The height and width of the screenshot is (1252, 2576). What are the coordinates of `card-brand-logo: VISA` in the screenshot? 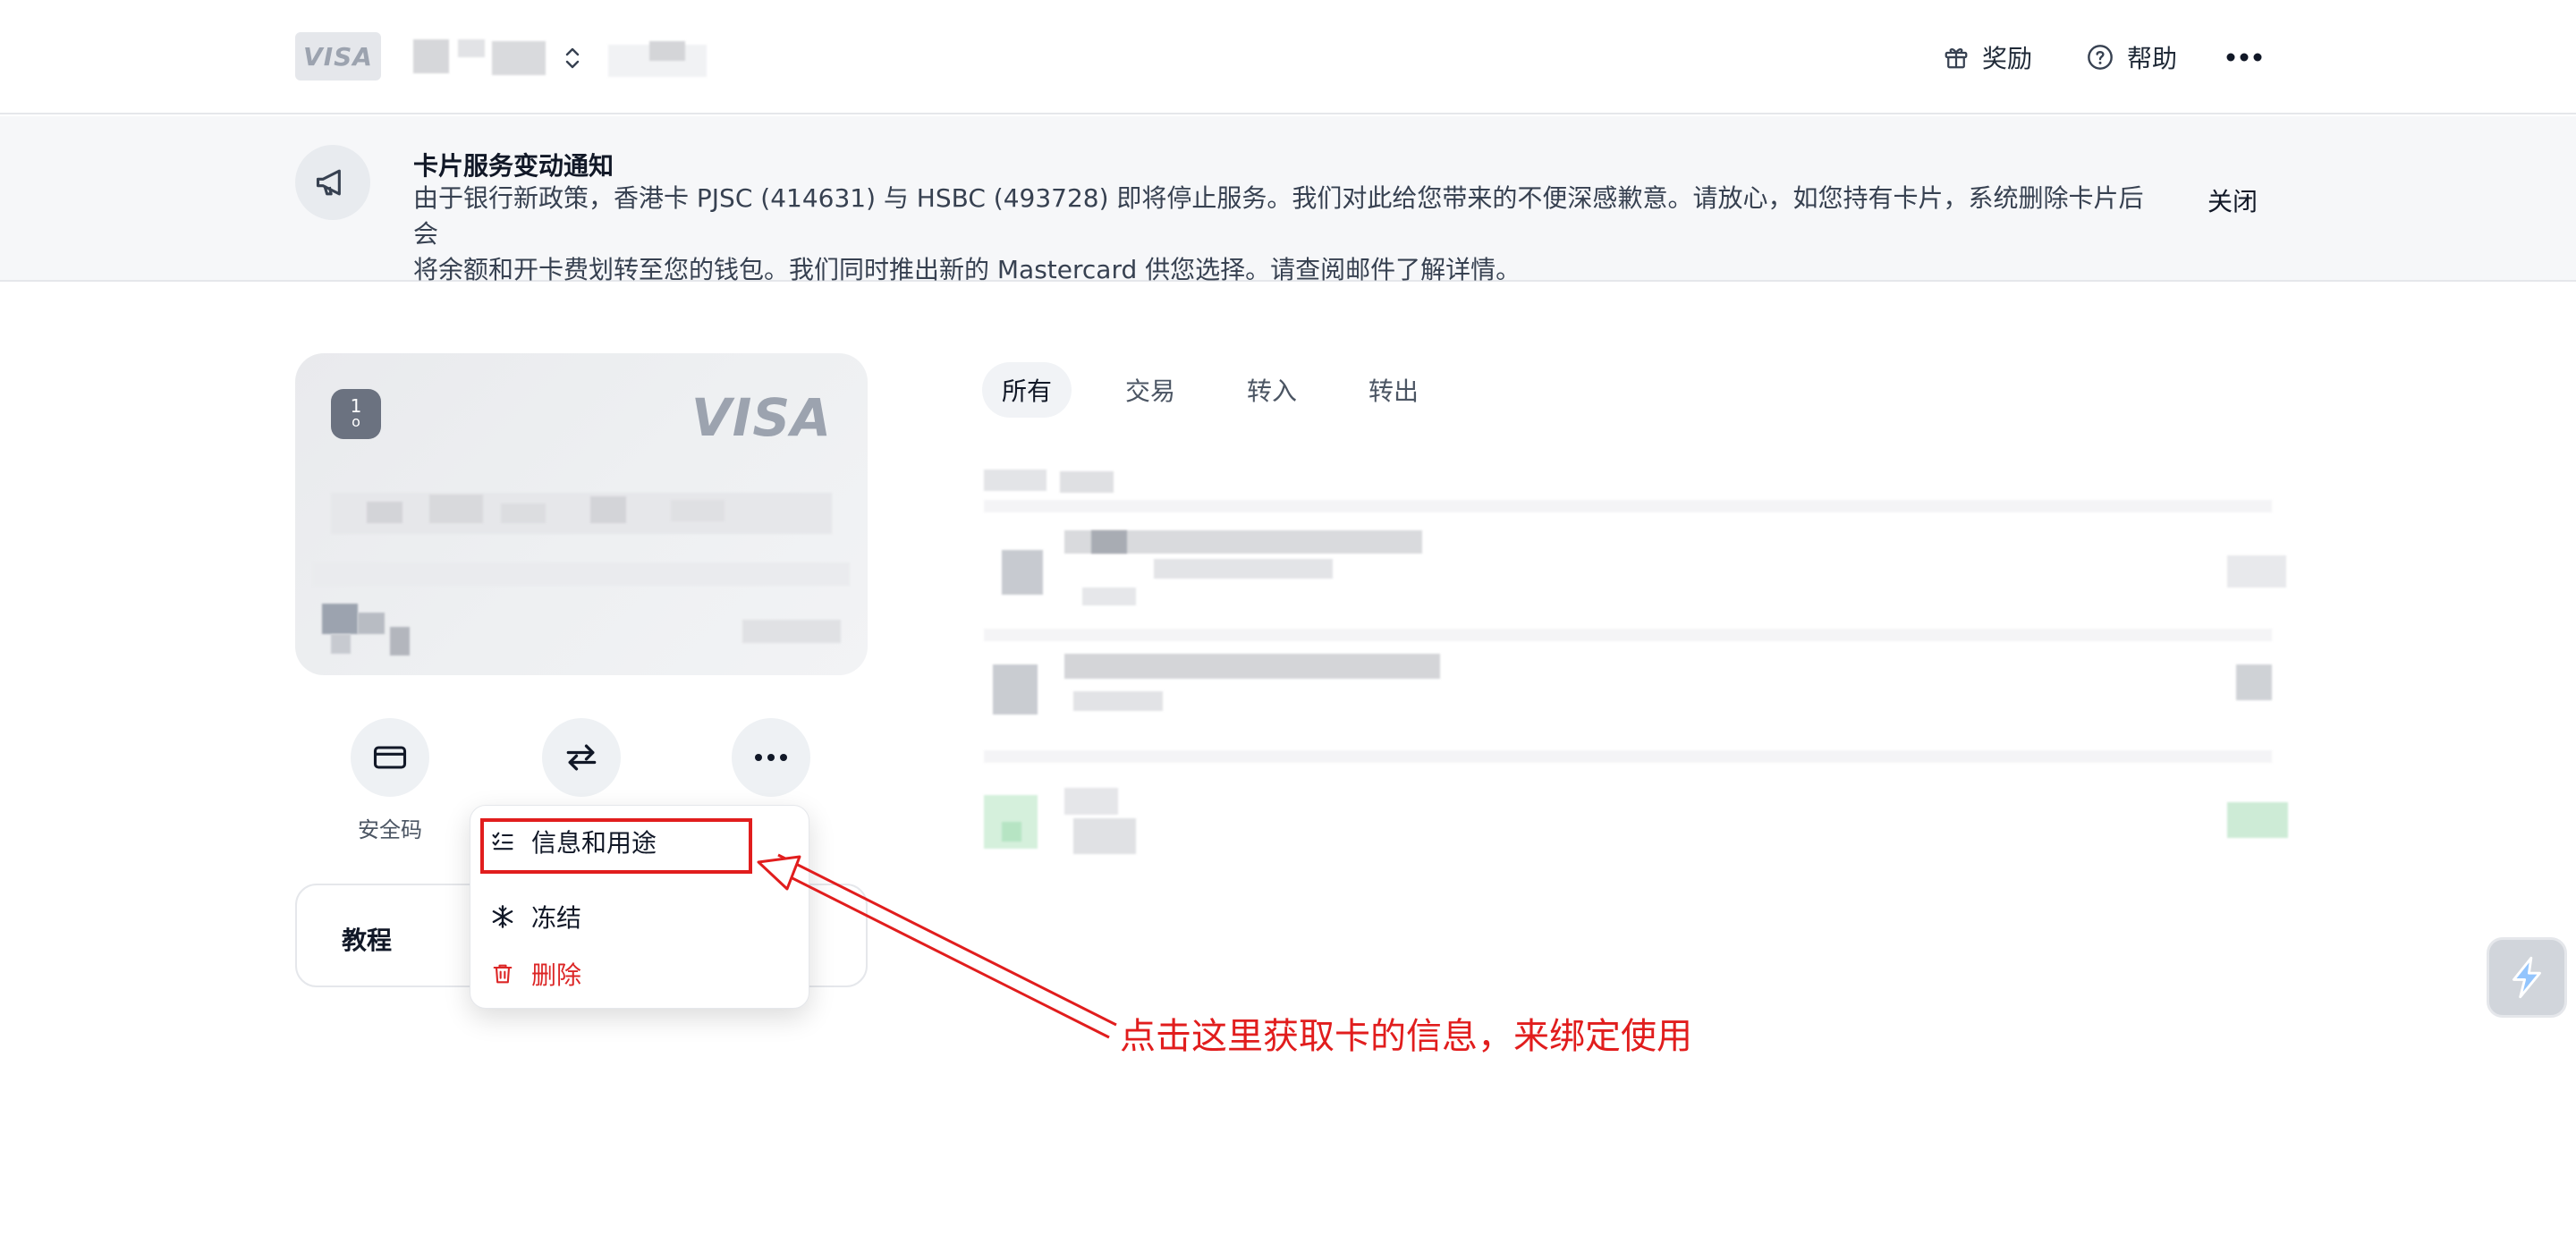 It's located at (761, 417).